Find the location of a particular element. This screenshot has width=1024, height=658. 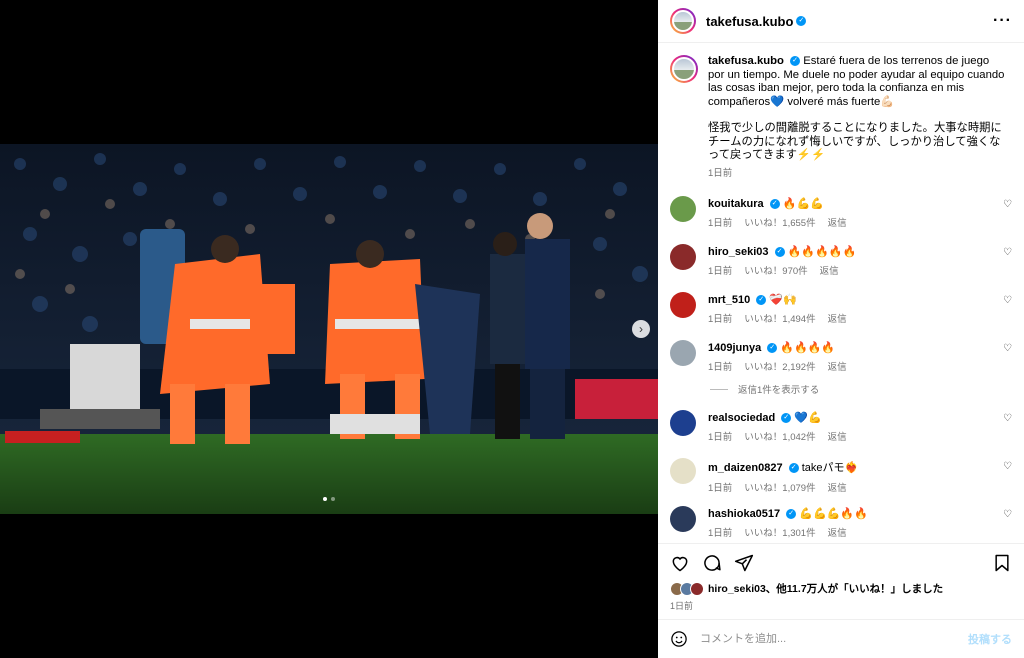

comment-row: kouitakura ✓ 🔥💪💪 1日前 いいね！1,655件 返信 ♡ is located at coordinates (841, 210).